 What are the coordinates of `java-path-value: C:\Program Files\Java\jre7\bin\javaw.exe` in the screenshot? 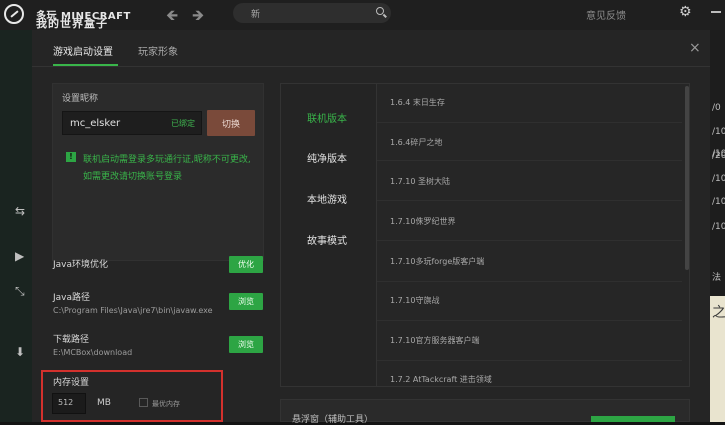 It's located at (133, 310).